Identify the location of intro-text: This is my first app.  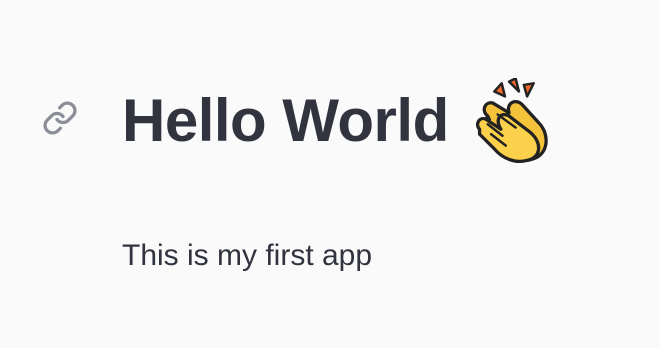
(247, 255).